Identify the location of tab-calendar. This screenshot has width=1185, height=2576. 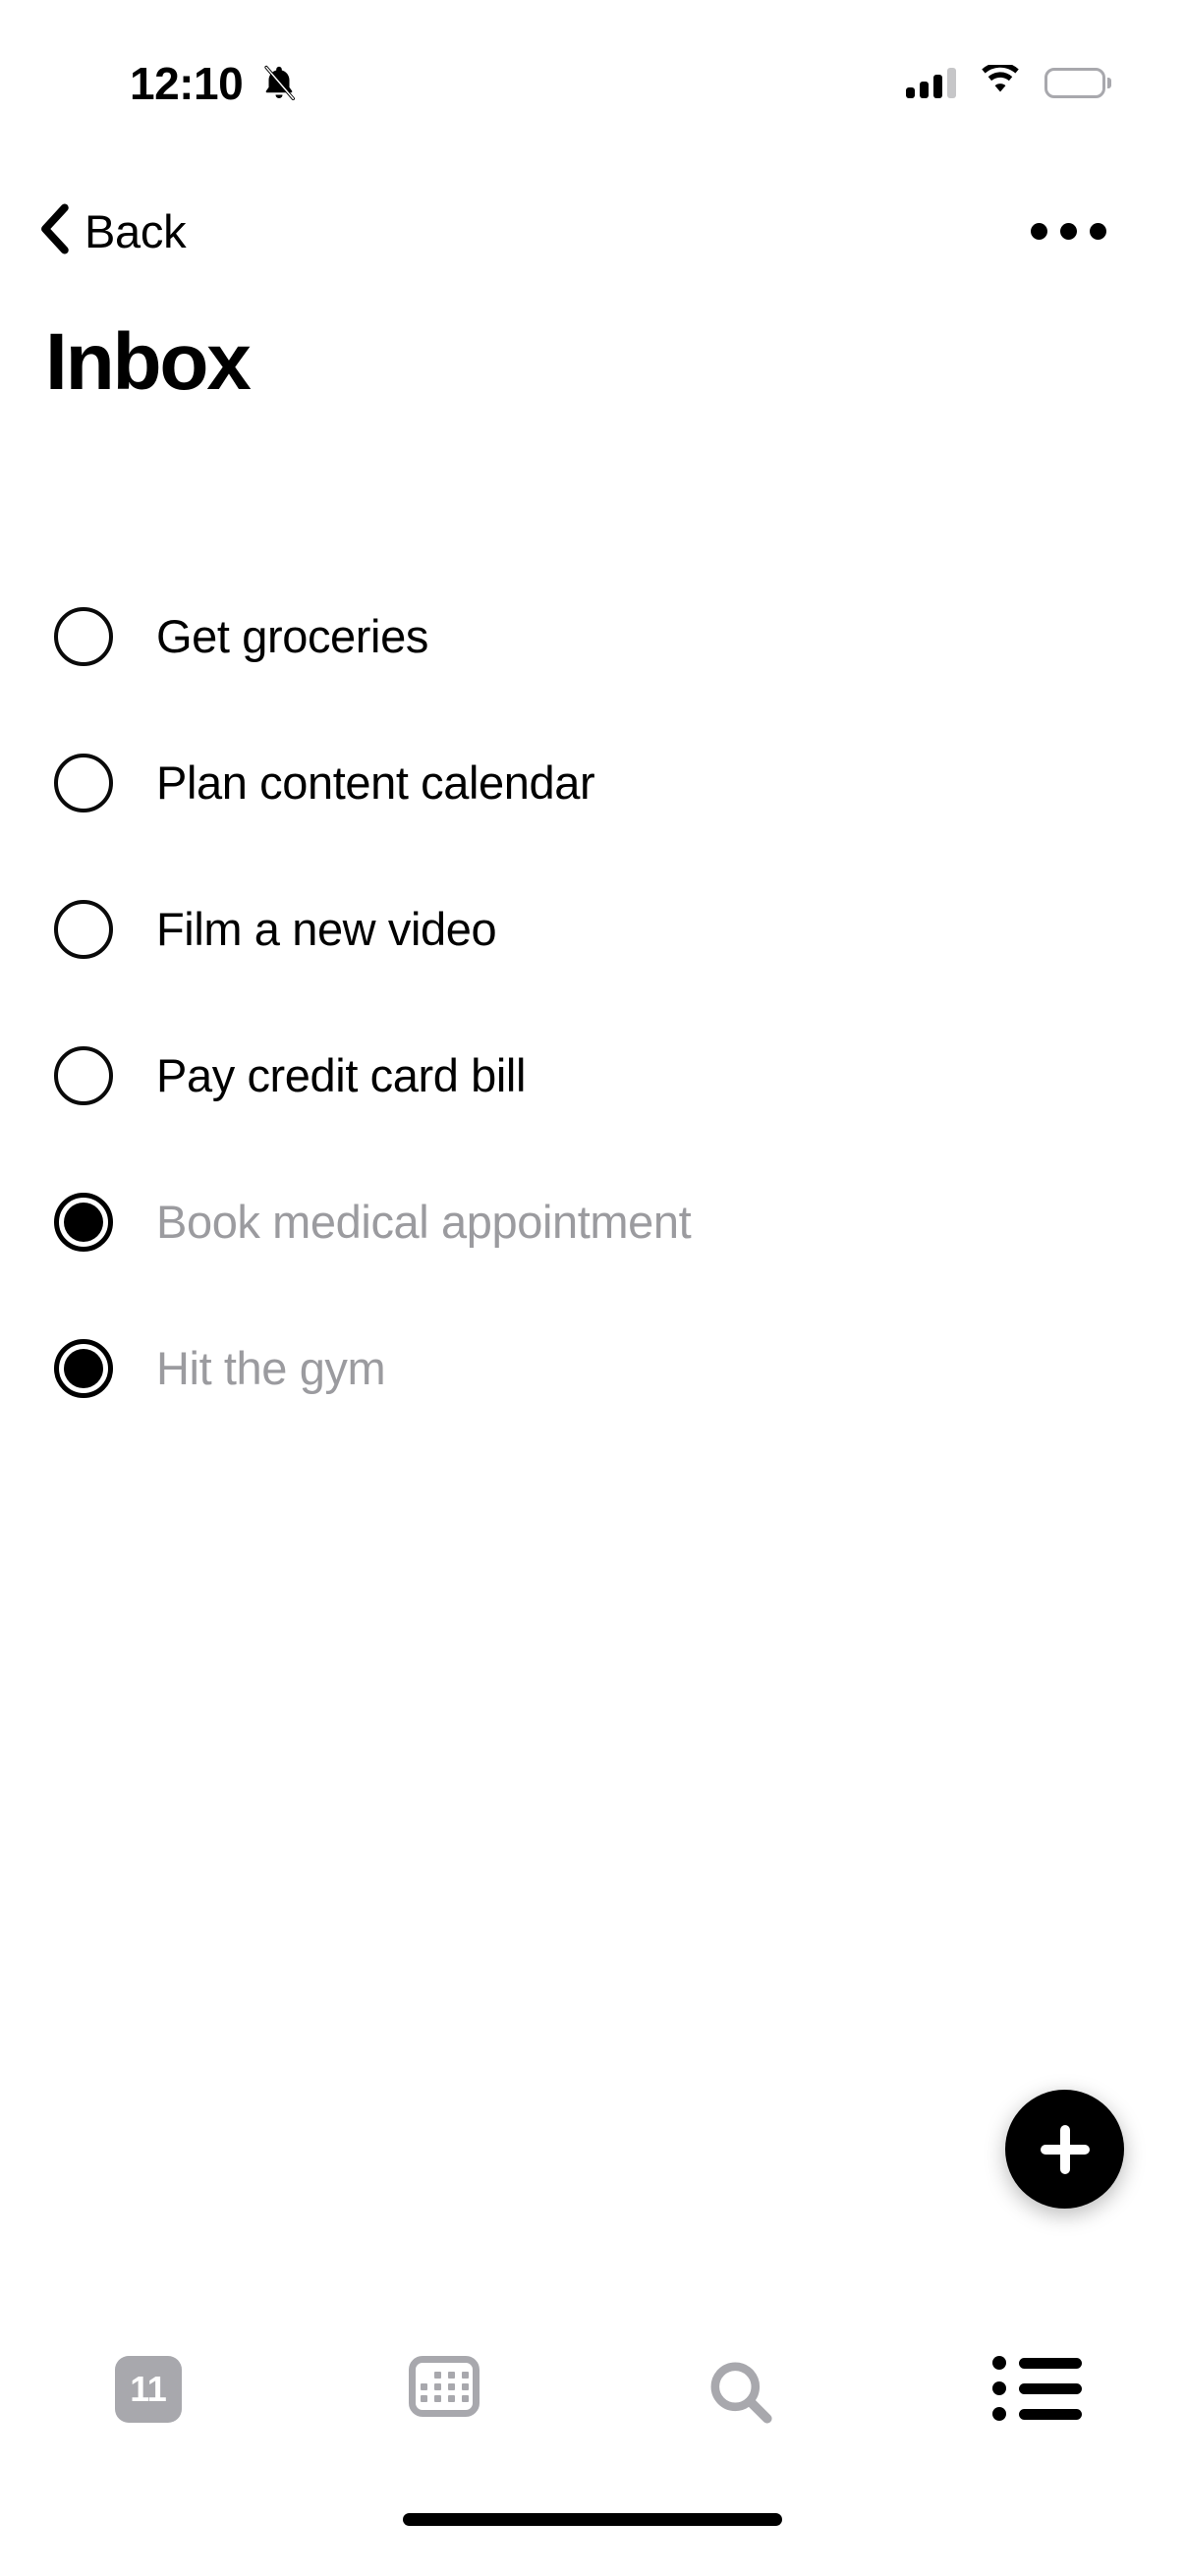
(445, 2382).